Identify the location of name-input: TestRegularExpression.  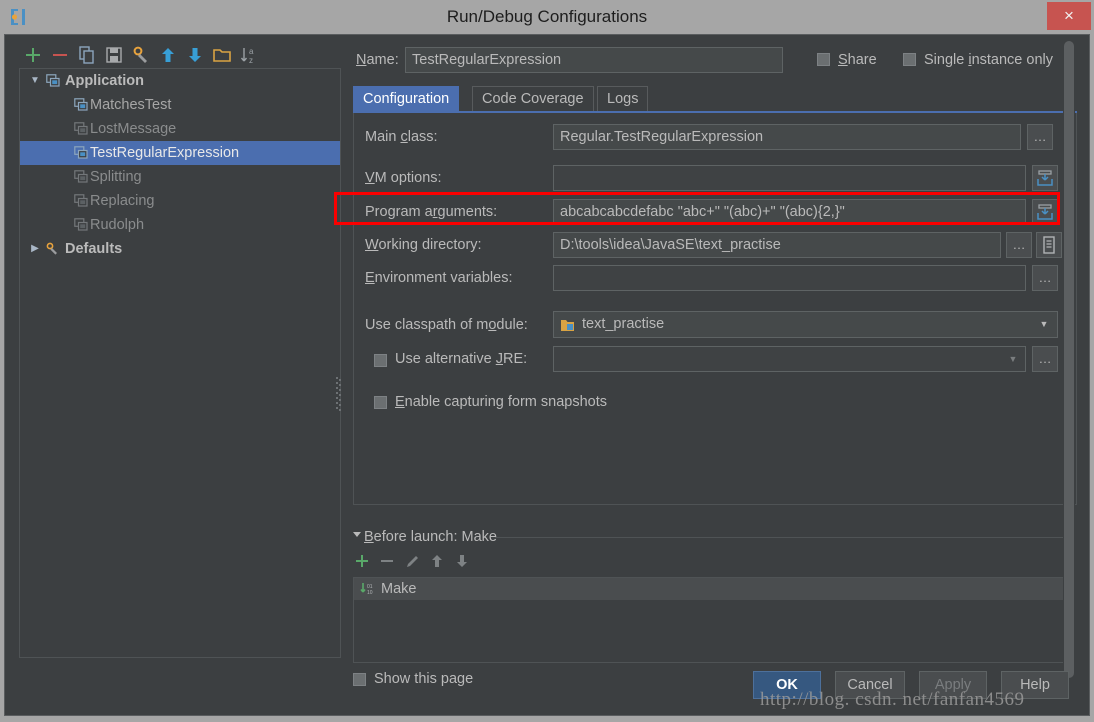
(594, 60).